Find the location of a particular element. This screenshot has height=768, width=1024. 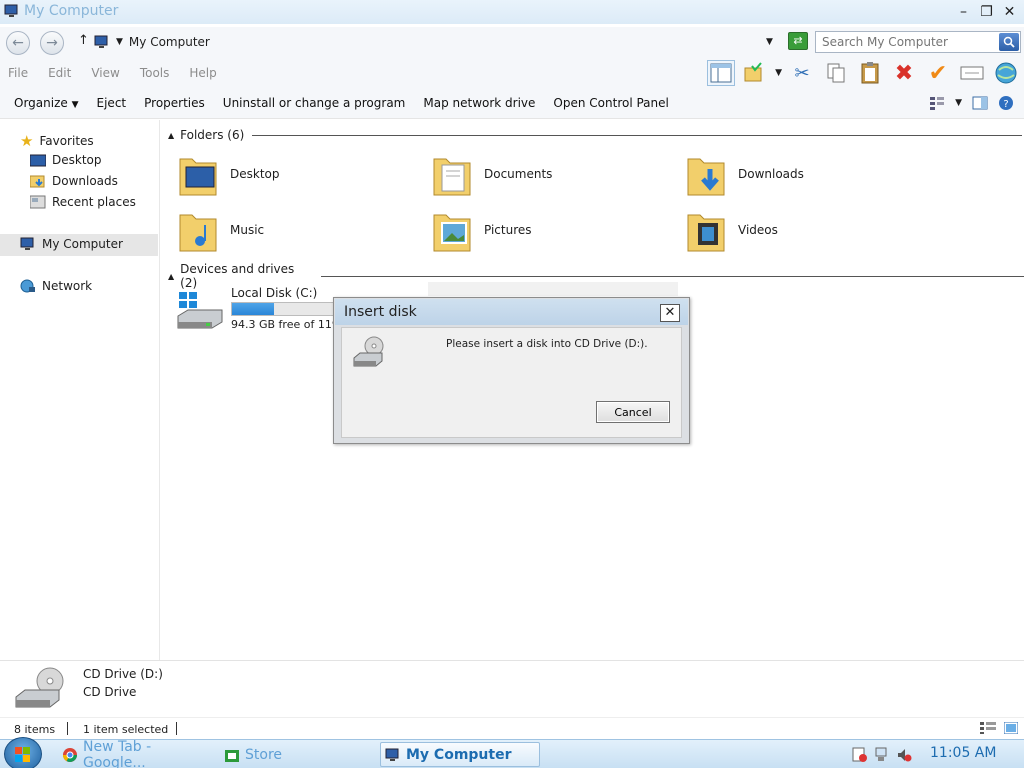

folder-documents: Documents is located at coordinates (552, 174).